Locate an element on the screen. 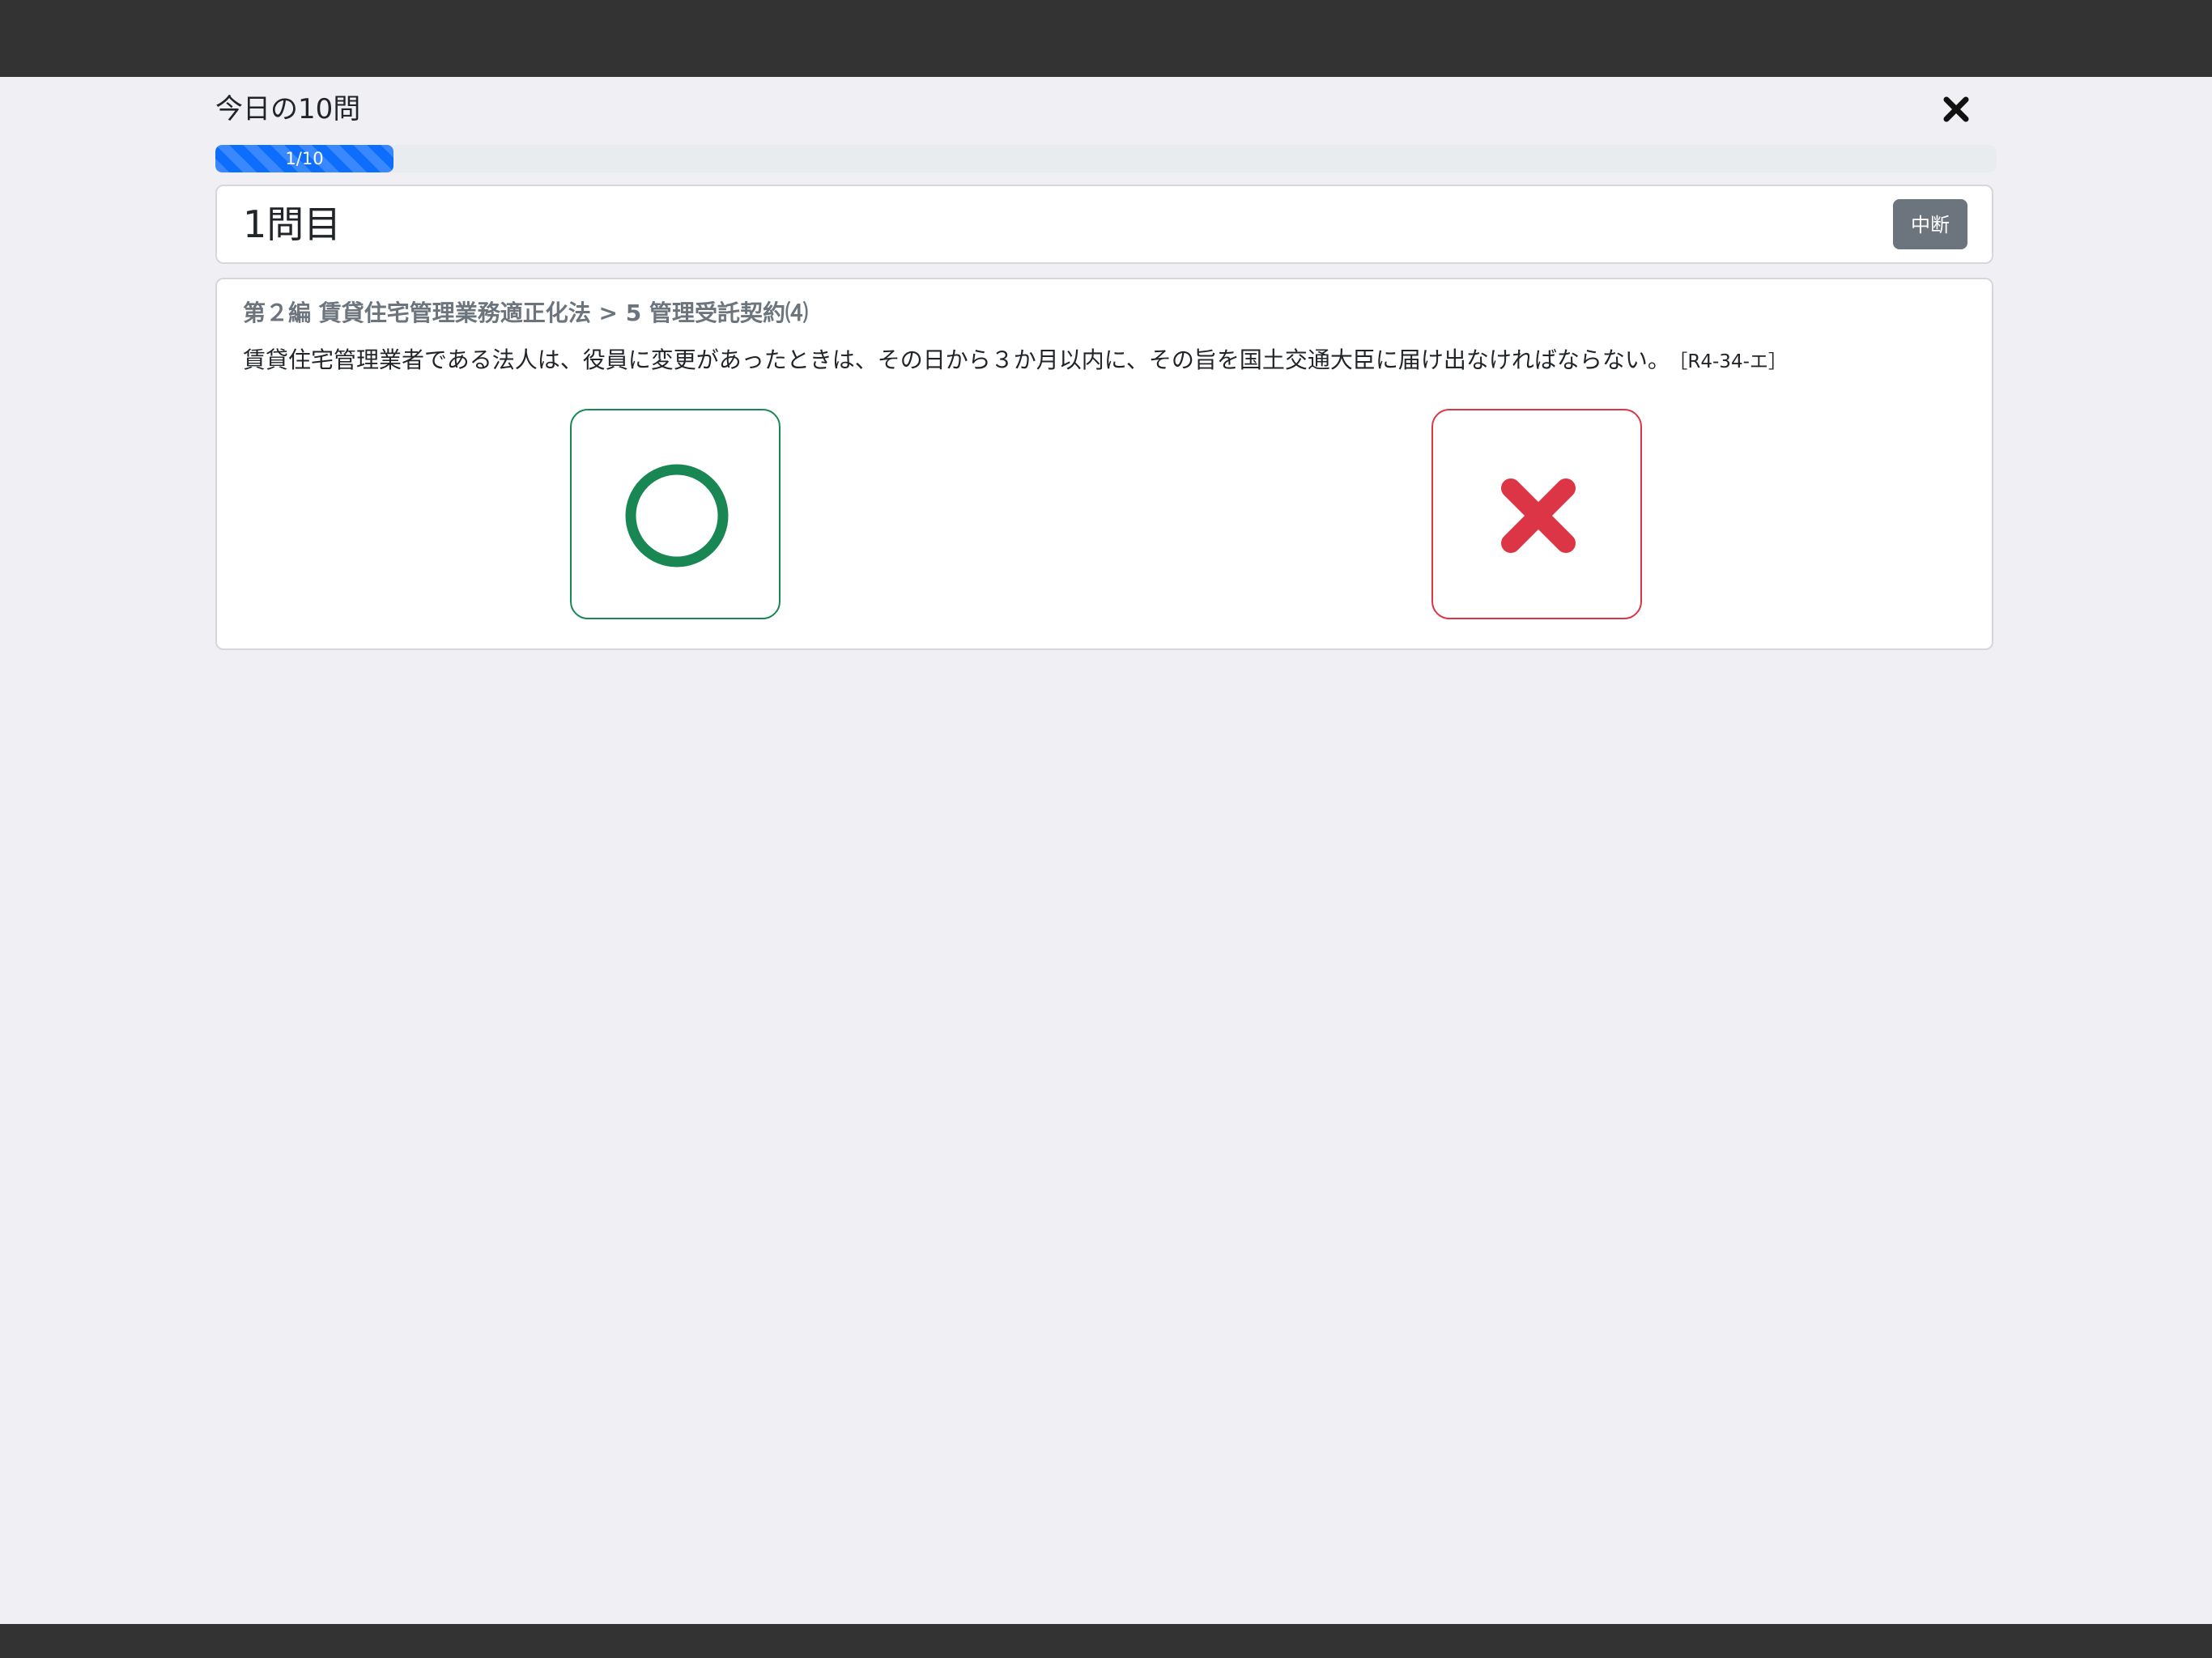  question-header-card: 1問目 中断 is located at coordinates (1104, 224).